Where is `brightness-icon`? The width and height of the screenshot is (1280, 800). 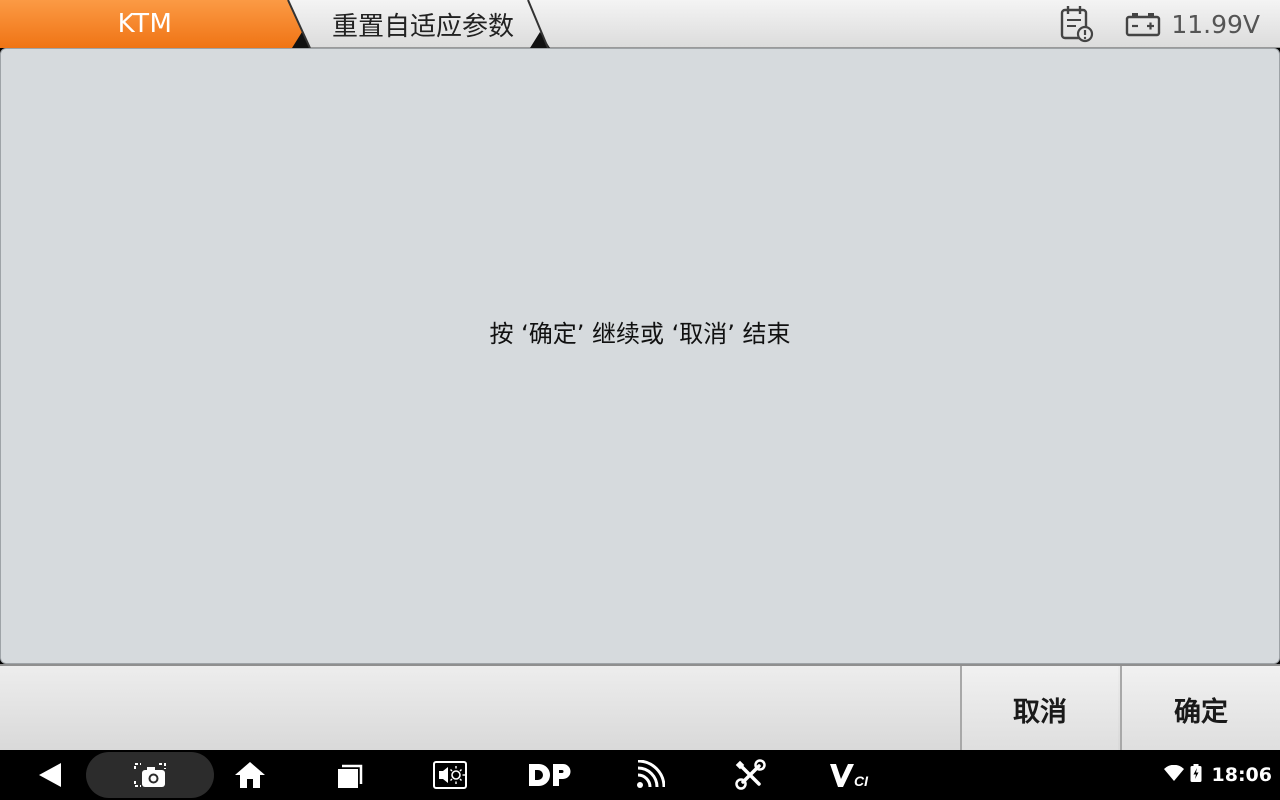 brightness-icon is located at coordinates (450, 775).